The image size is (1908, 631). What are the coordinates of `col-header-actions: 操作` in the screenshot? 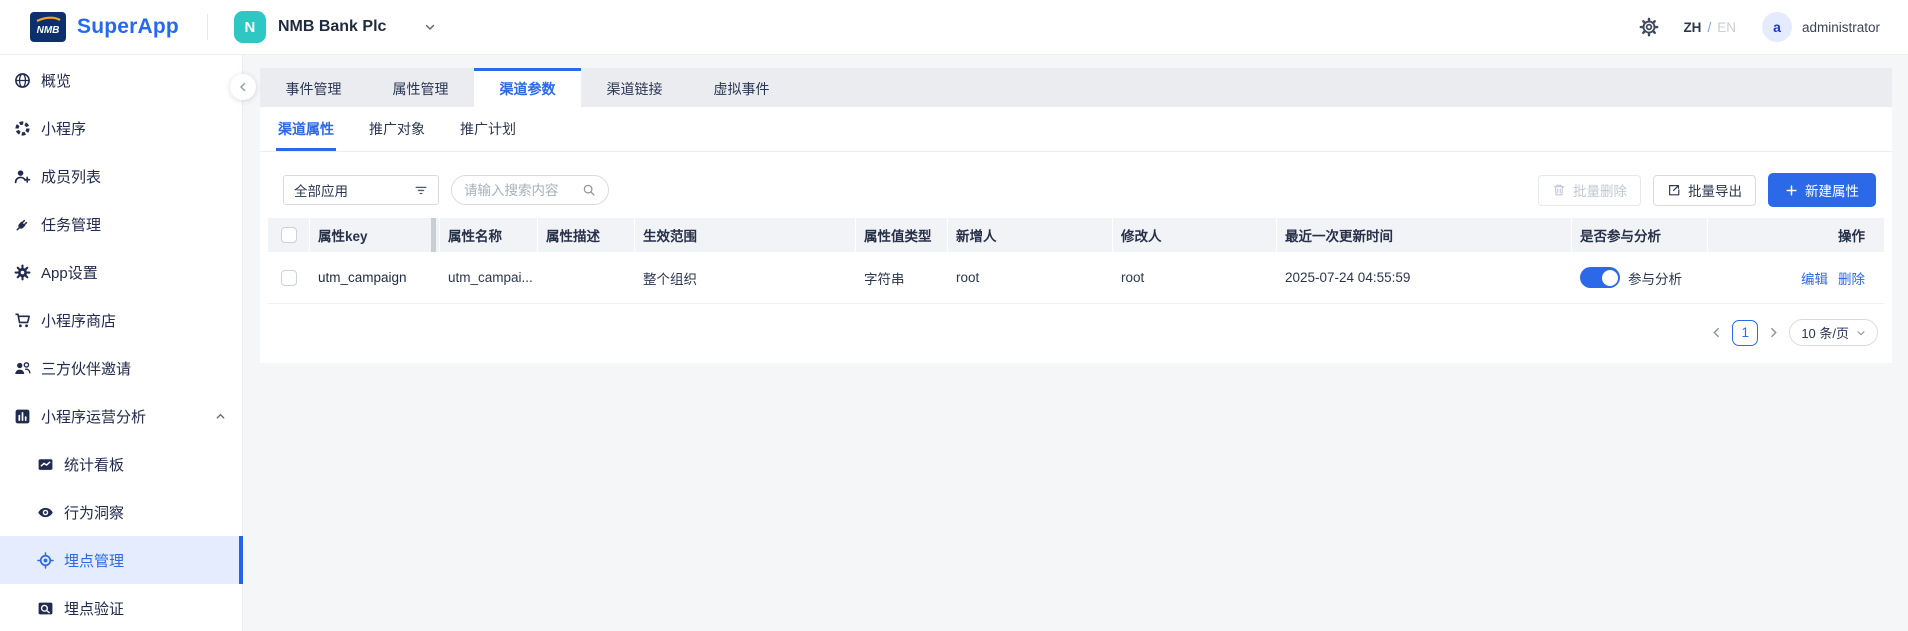 It's located at (1851, 236).